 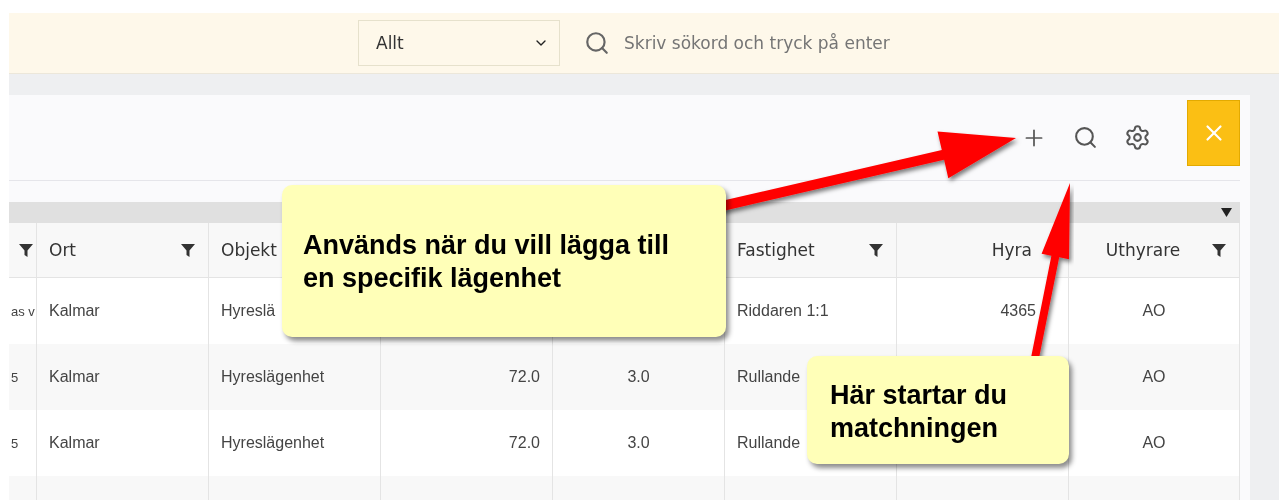 What do you see at coordinates (983, 311) in the screenshot?
I see `table-cell: 4365` at bounding box center [983, 311].